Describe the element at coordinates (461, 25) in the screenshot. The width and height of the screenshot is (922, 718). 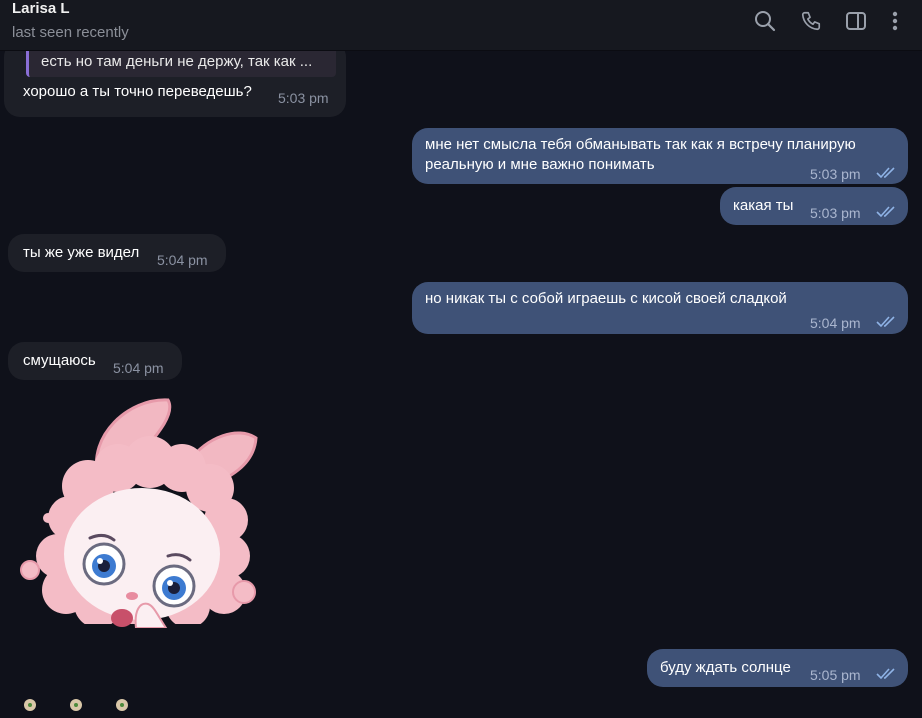
I see `chat-header: Larisa L last seen recently` at that location.